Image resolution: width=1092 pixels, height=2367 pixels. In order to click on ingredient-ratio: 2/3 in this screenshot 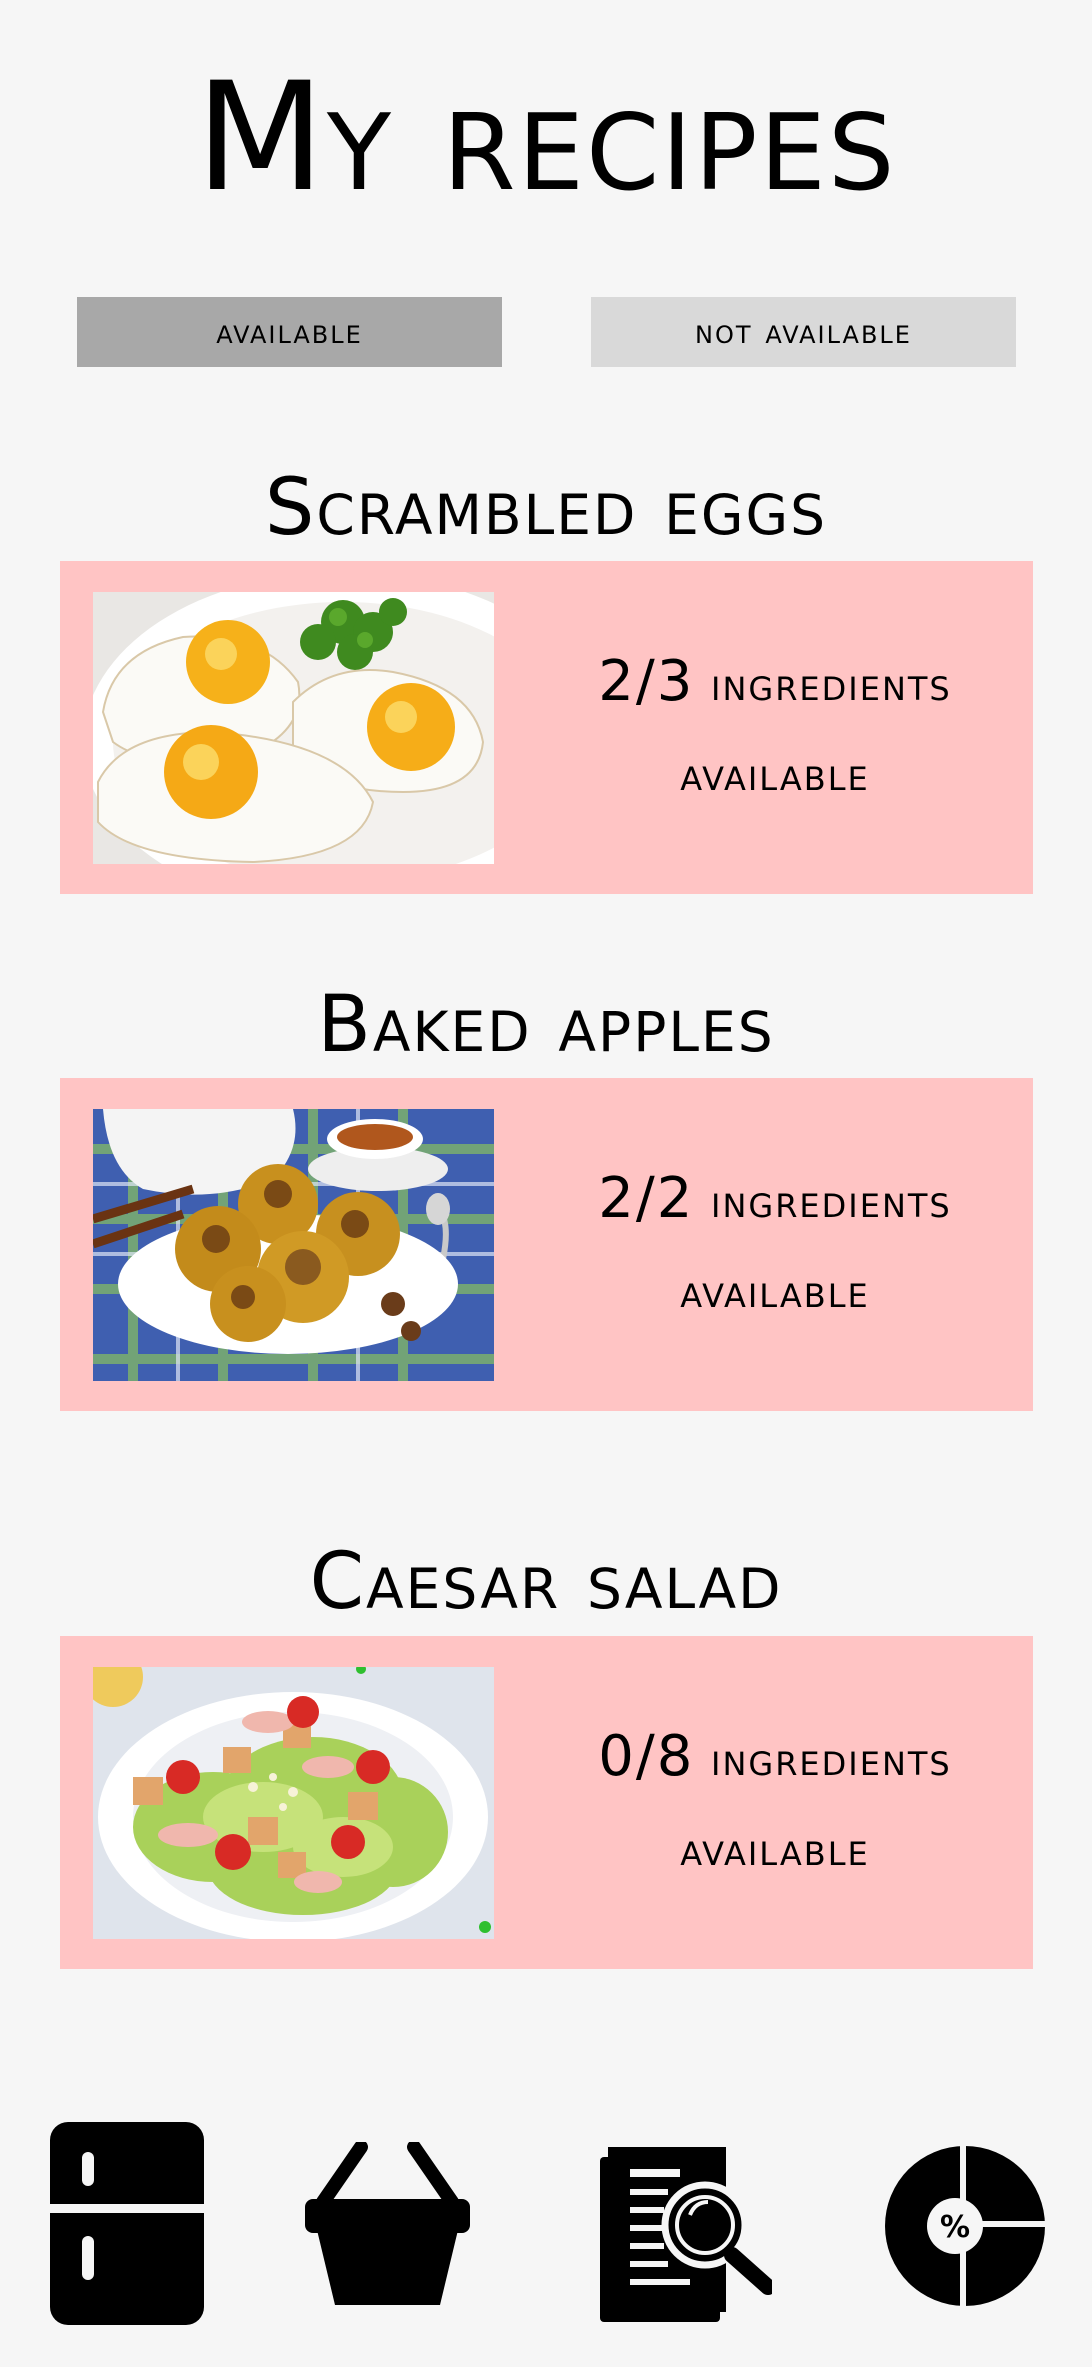, I will do `click(646, 681)`.